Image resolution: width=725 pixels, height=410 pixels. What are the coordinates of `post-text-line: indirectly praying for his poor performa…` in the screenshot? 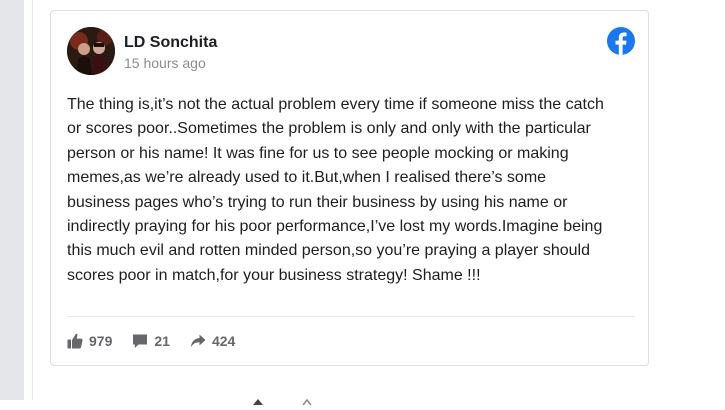 It's located at (335, 227).